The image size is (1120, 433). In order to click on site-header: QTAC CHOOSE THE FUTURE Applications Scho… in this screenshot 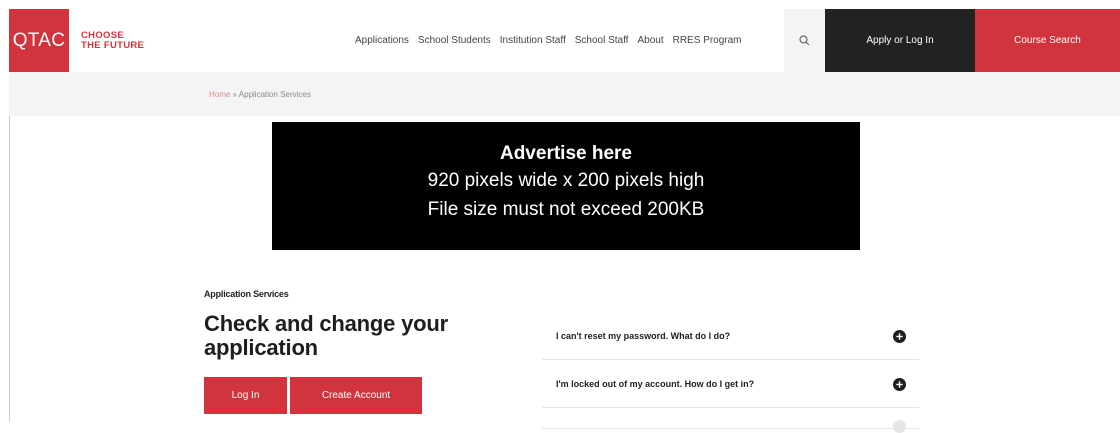, I will do `click(564, 40)`.